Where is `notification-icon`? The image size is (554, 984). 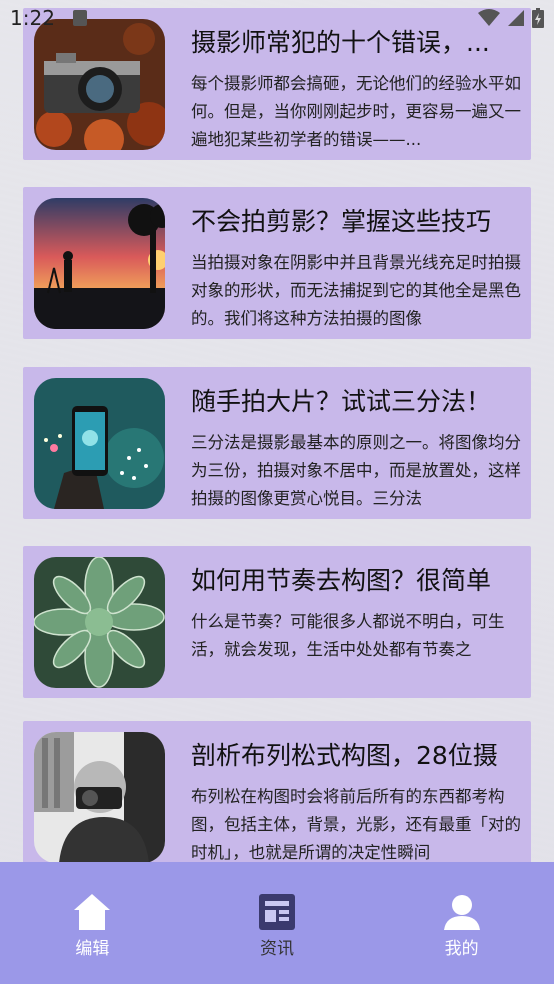 notification-icon is located at coordinates (79, 18).